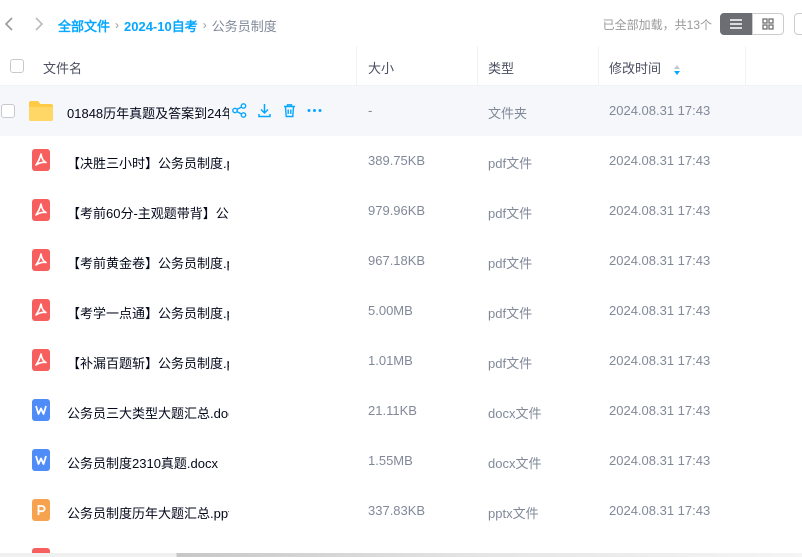 The width and height of the screenshot is (802, 557). Describe the element at coordinates (635, 68) in the screenshot. I see `header-modified-label: 修改时间` at that location.